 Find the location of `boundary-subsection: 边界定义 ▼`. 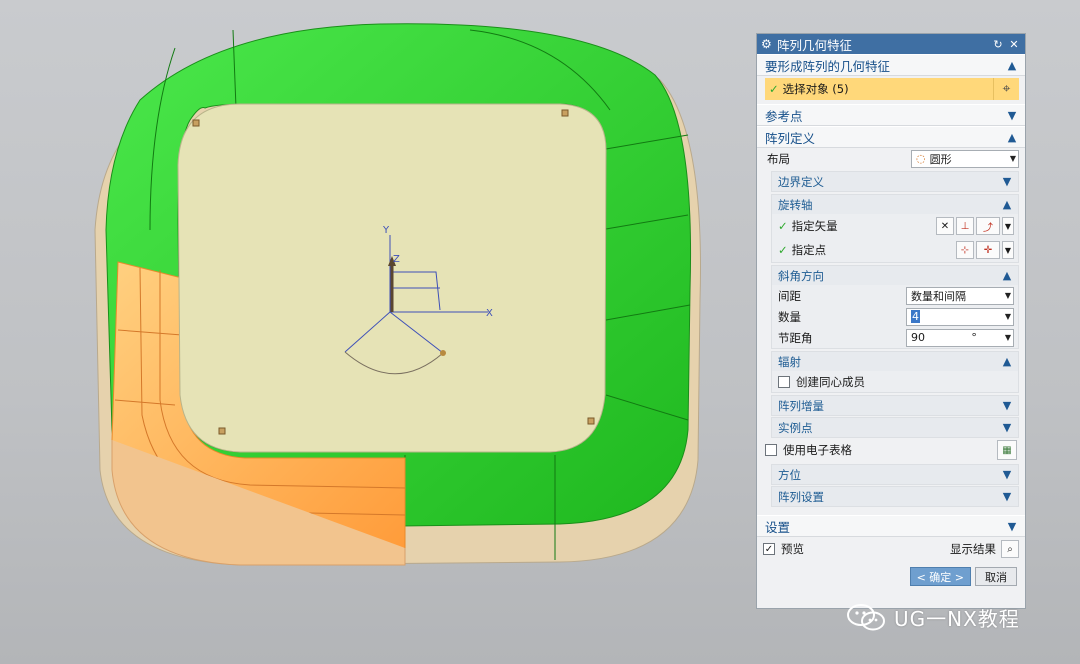

boundary-subsection: 边界定义 ▼ is located at coordinates (895, 181).